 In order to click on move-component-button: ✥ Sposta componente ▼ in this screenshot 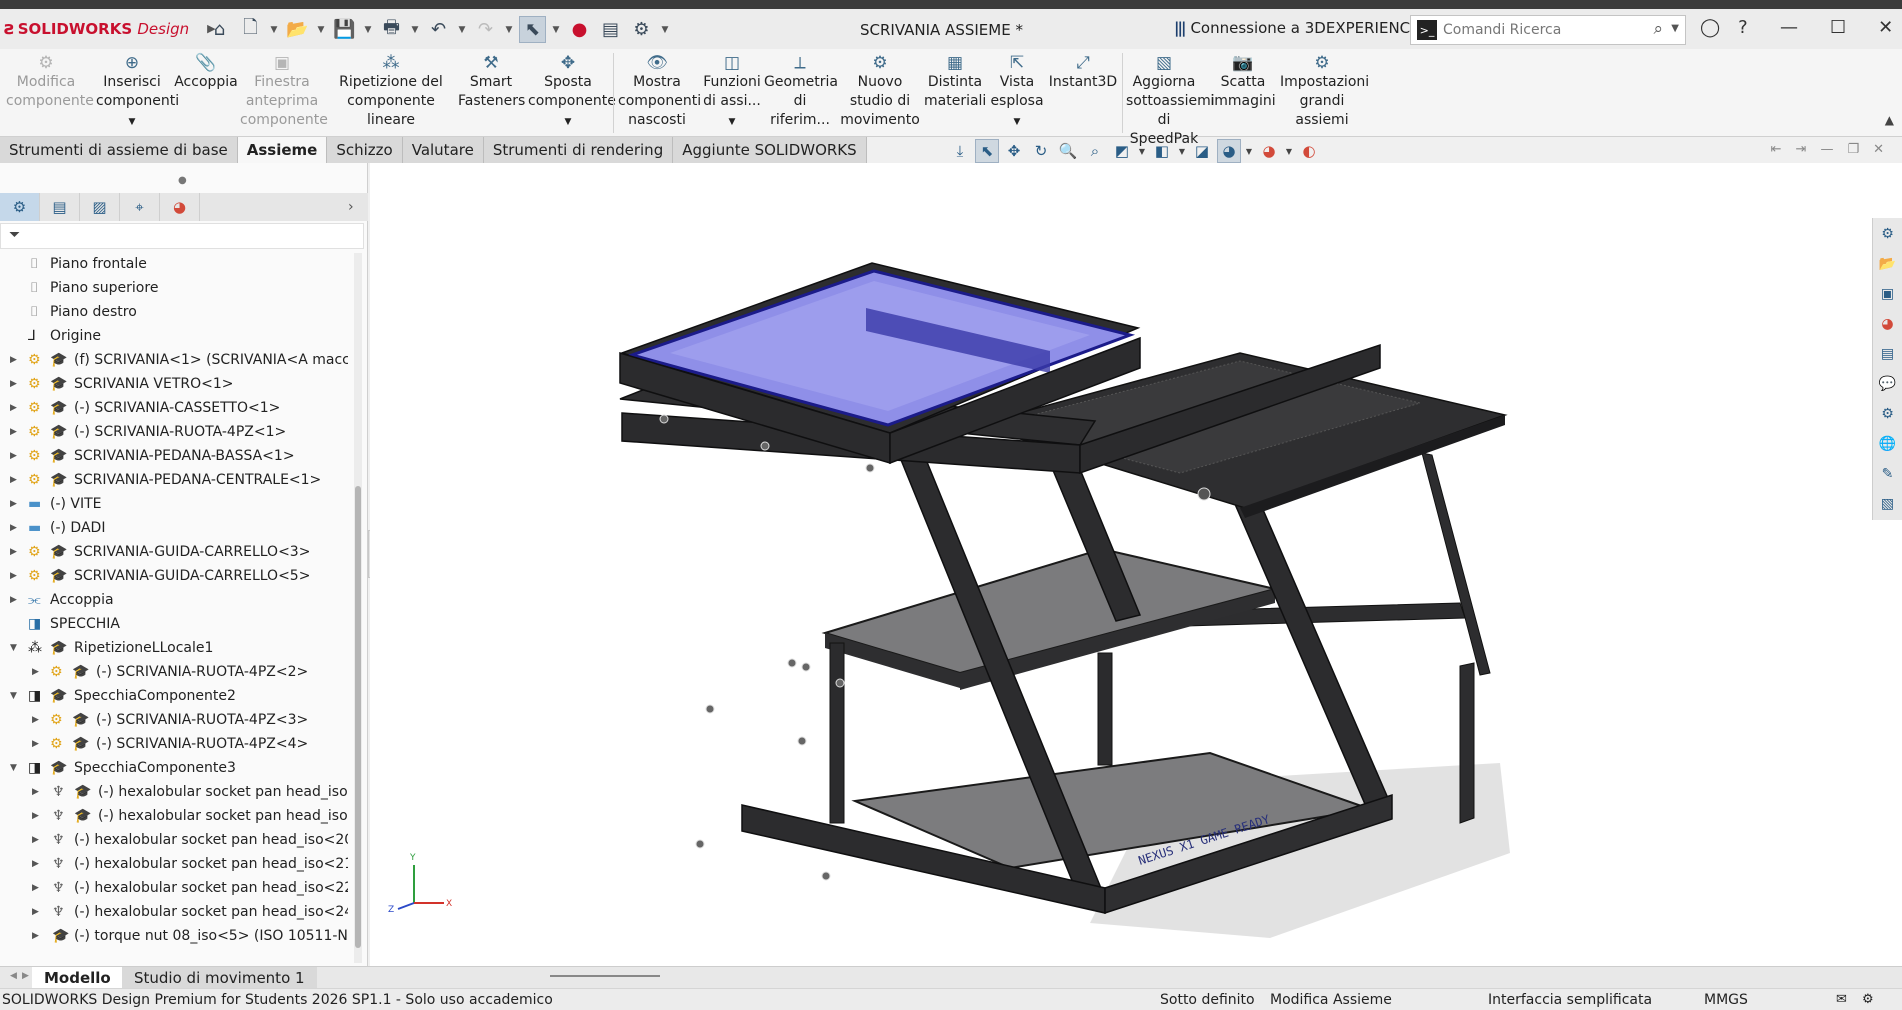, I will do `click(572, 92)`.